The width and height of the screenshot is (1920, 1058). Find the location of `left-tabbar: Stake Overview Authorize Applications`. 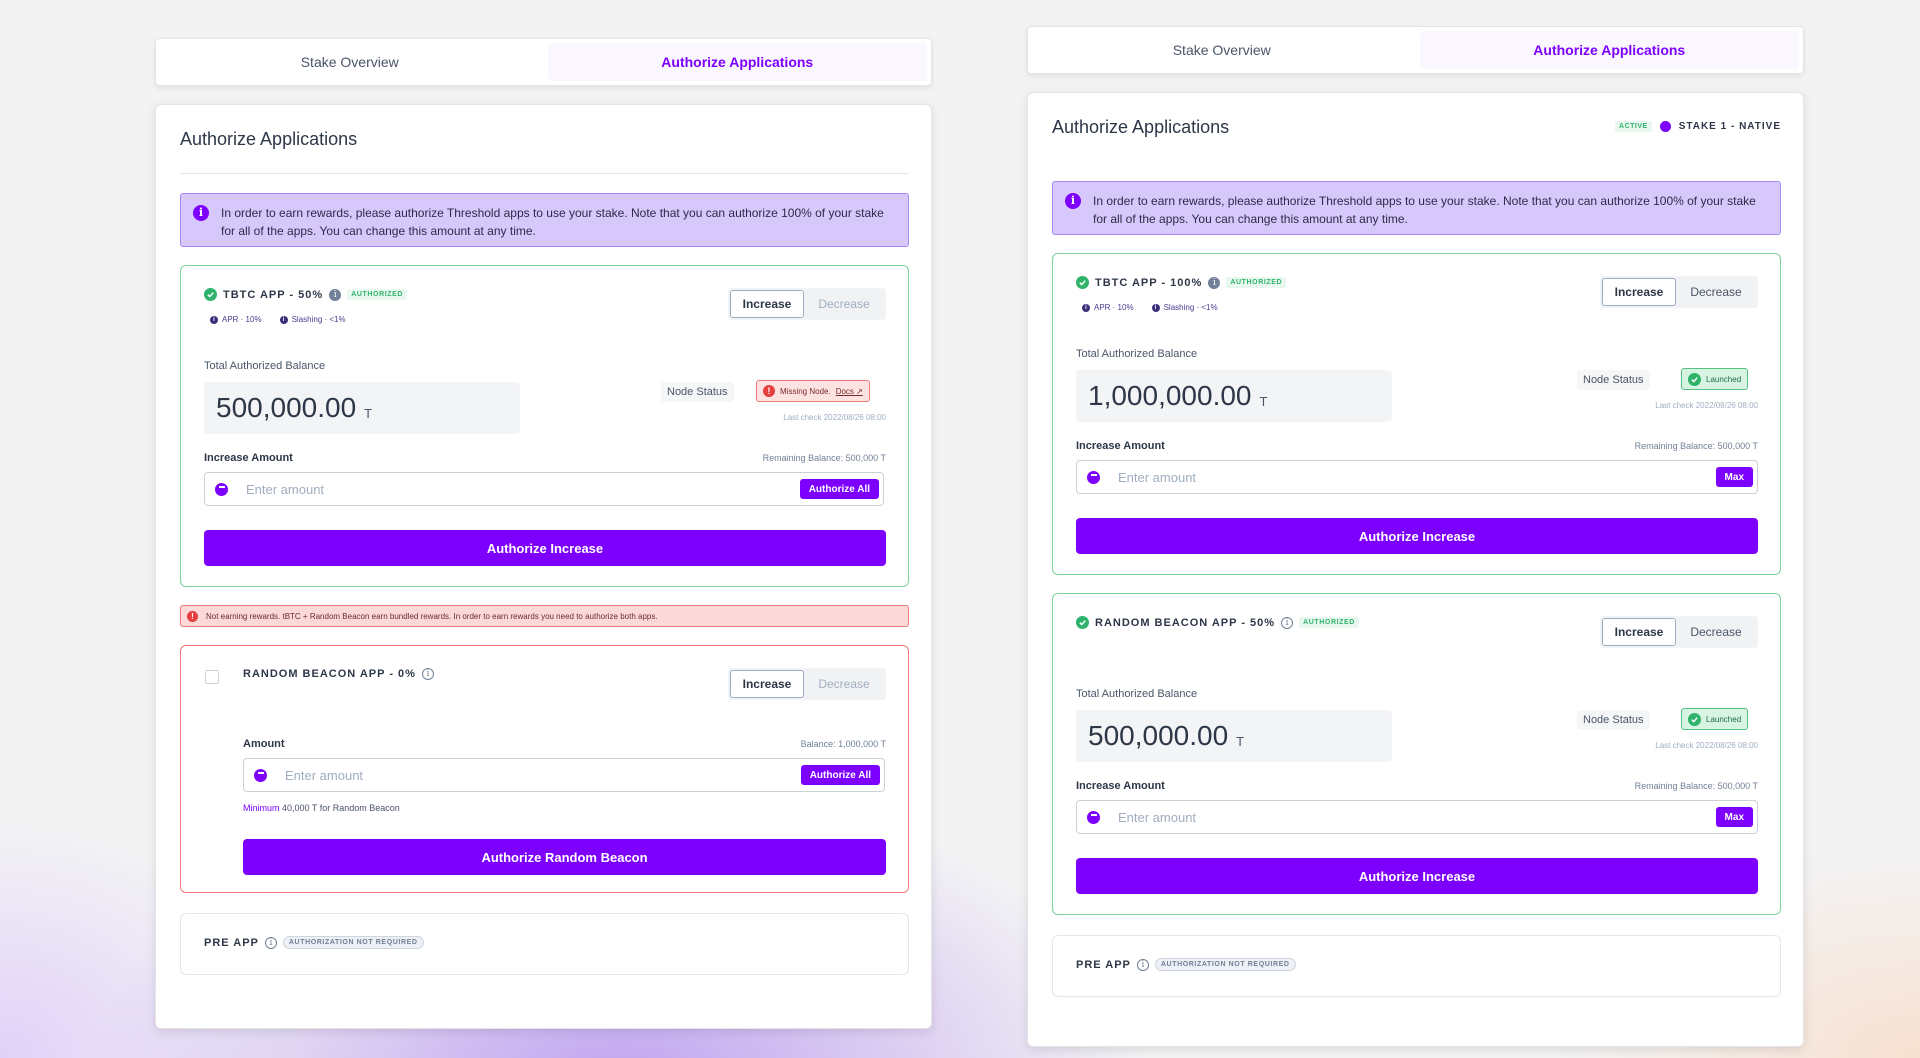

left-tabbar: Stake Overview Authorize Applications is located at coordinates (543, 62).